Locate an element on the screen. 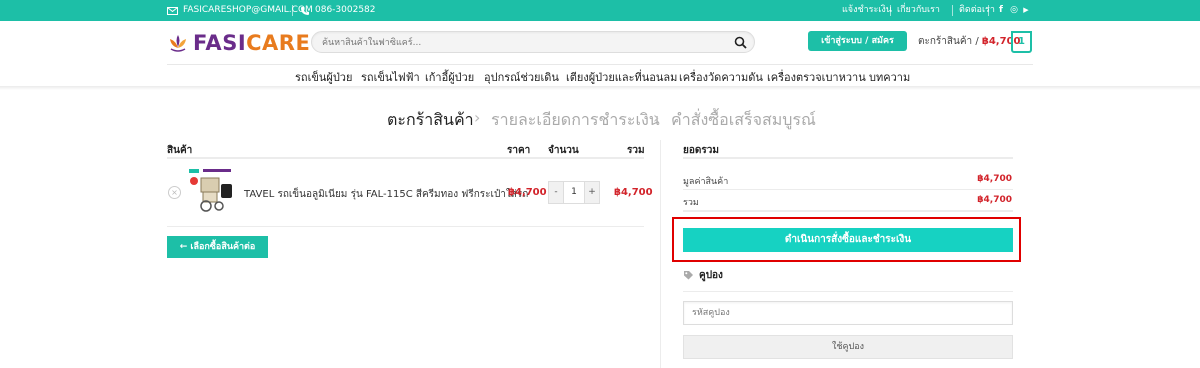  qty-input: 1 is located at coordinates (574, 192).